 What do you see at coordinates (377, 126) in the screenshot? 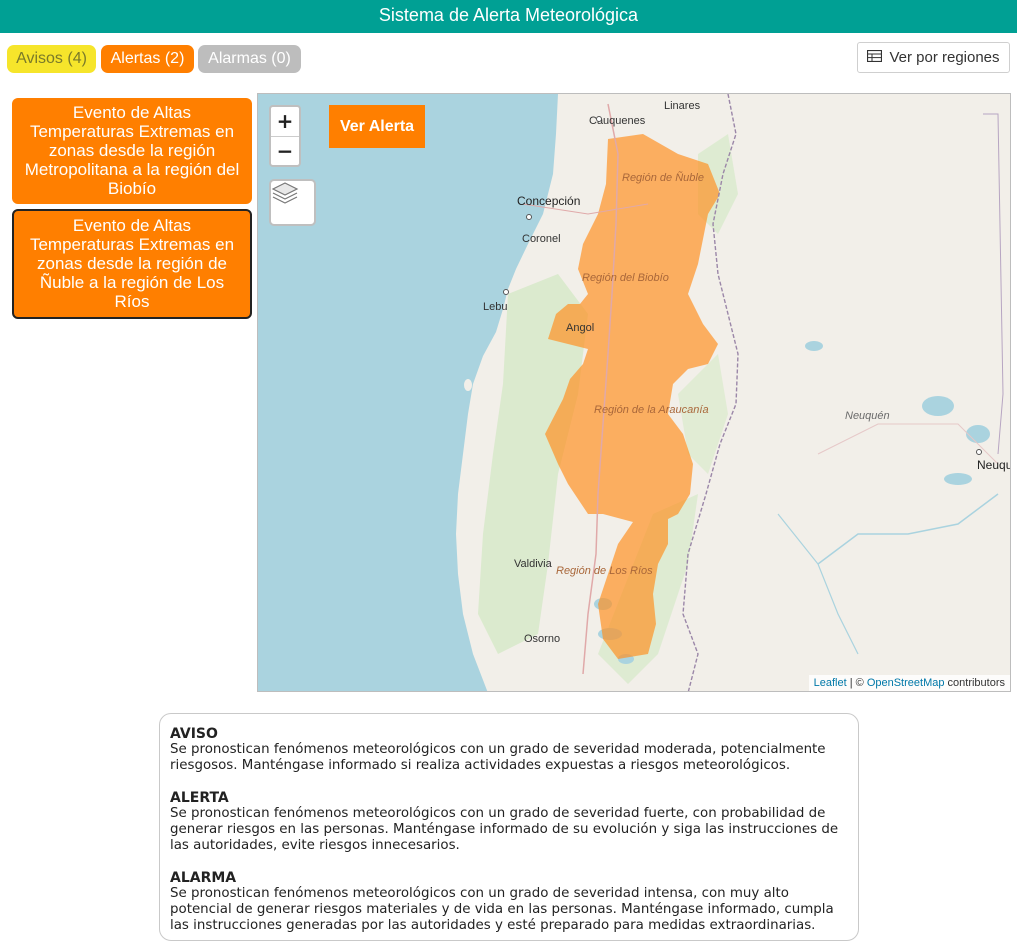
I see `ver-alerta-button: Ver Alerta` at bounding box center [377, 126].